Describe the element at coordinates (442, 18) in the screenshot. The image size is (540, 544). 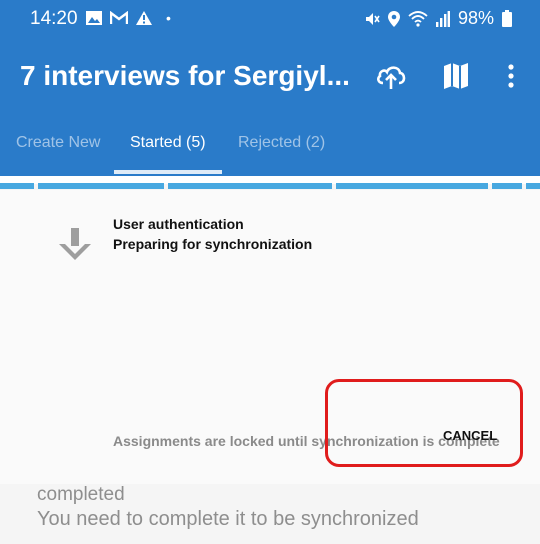
I see `signal-icon` at that location.